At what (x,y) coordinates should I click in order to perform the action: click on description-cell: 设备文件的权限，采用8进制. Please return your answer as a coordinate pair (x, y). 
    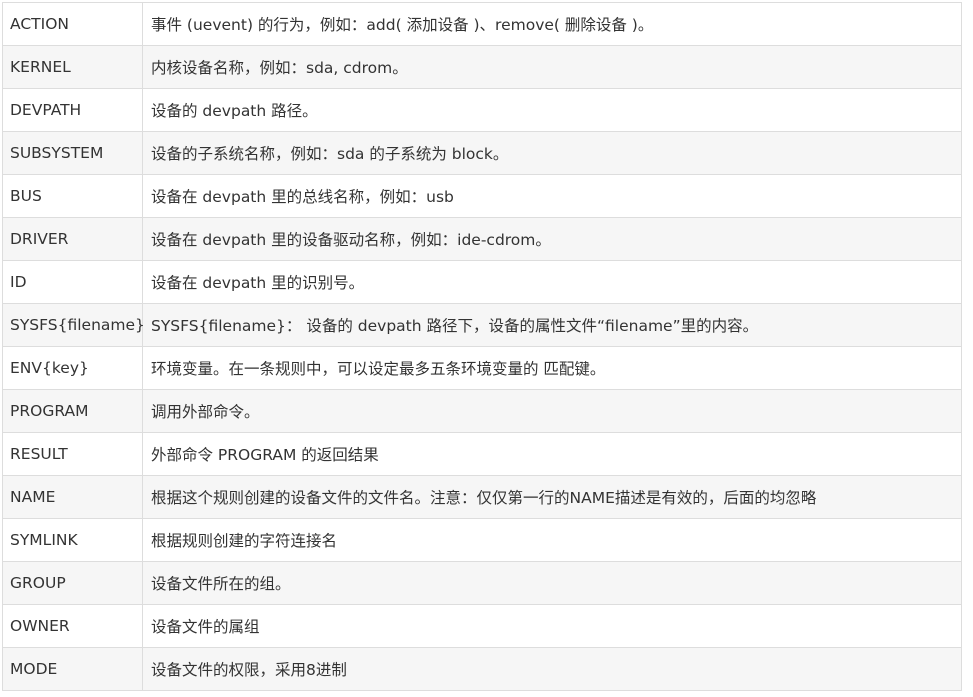
    Looking at the image, I should click on (249, 670).